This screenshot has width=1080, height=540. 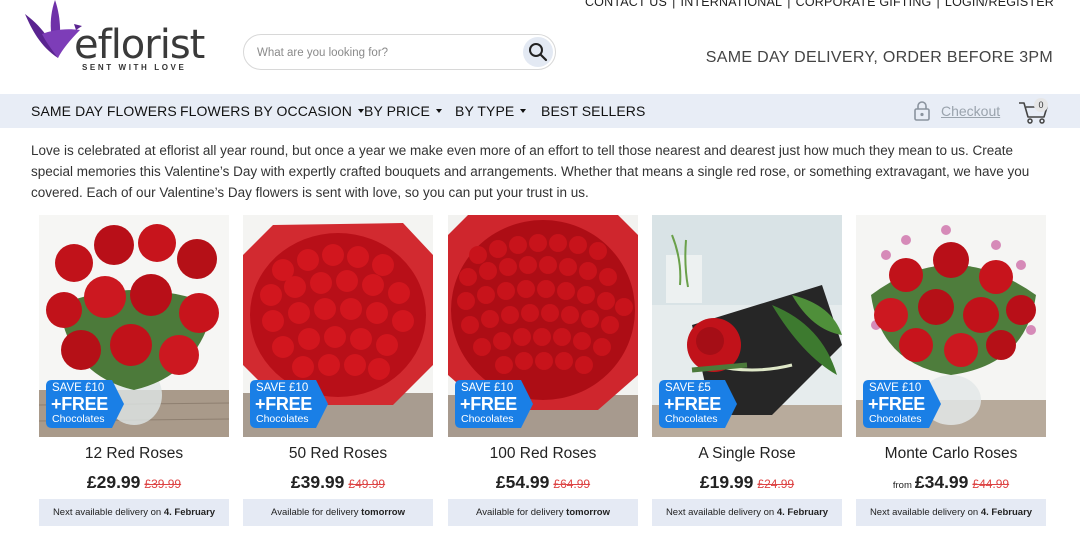 I want to click on offer-badge: SAVE £5 +FREE Chocolates, so click(x=698, y=404).